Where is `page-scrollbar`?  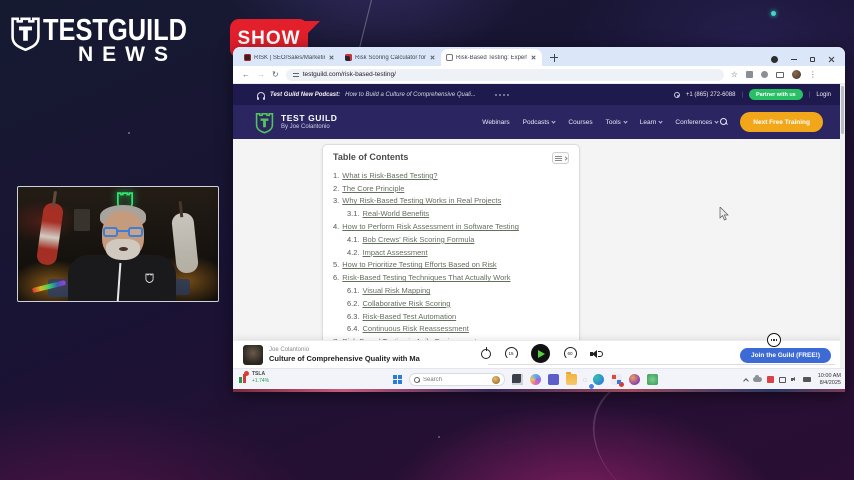
page-scrollbar is located at coordinates (842, 226).